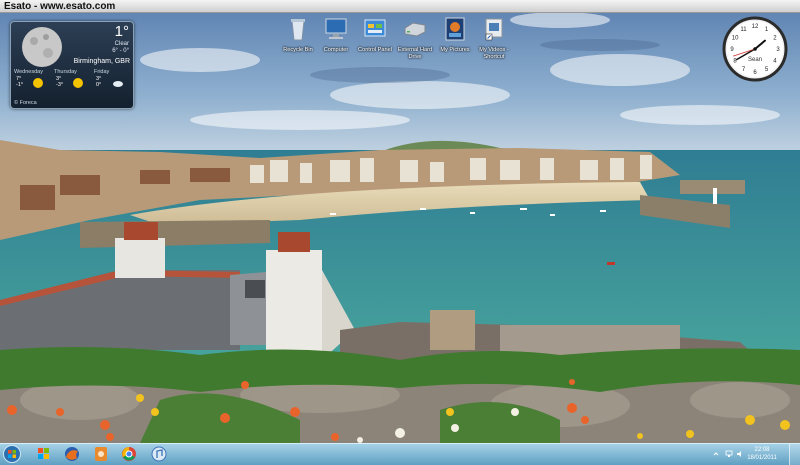 The height and width of the screenshot is (465, 800). I want to click on desktop-icon-label: My Pictures, so click(455, 50).